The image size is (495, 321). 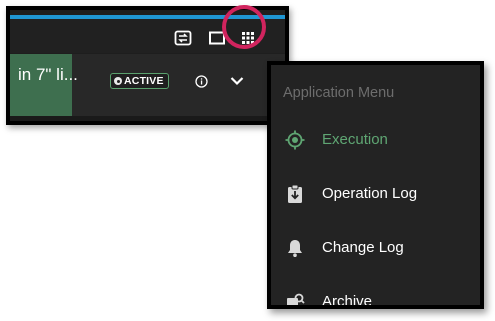 I want to click on clipboard-download-icon, so click(x=295, y=194).